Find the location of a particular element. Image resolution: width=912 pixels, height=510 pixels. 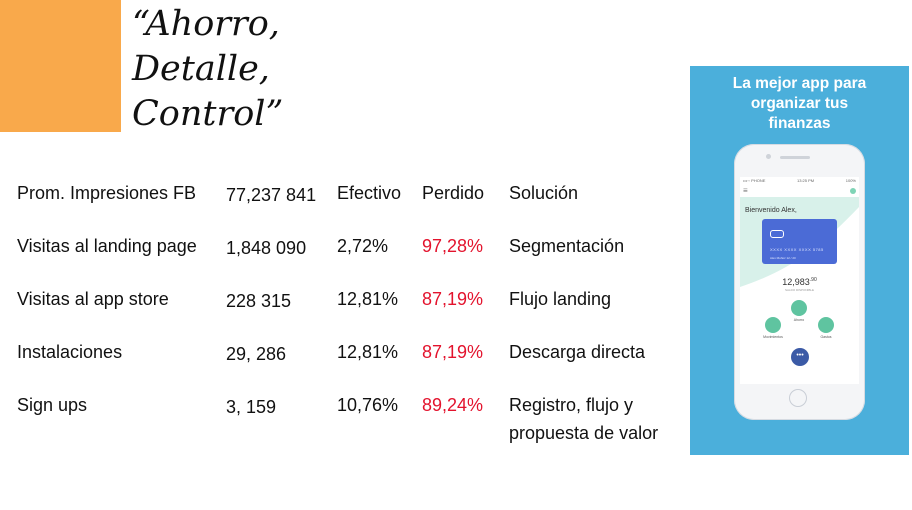

balance-amount: 12,983.90 is located at coordinates (799, 282).